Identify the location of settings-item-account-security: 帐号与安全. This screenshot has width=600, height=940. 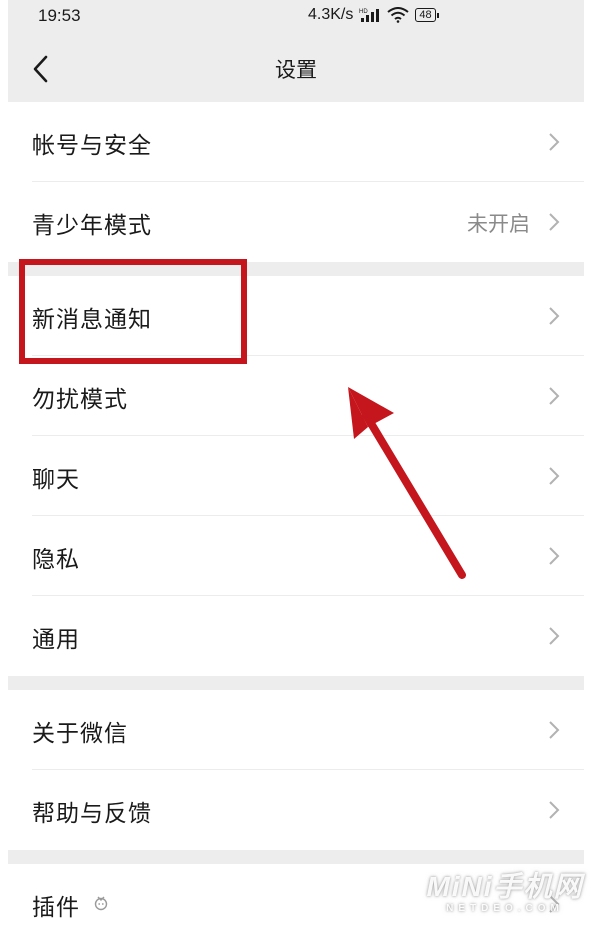
(296, 142).